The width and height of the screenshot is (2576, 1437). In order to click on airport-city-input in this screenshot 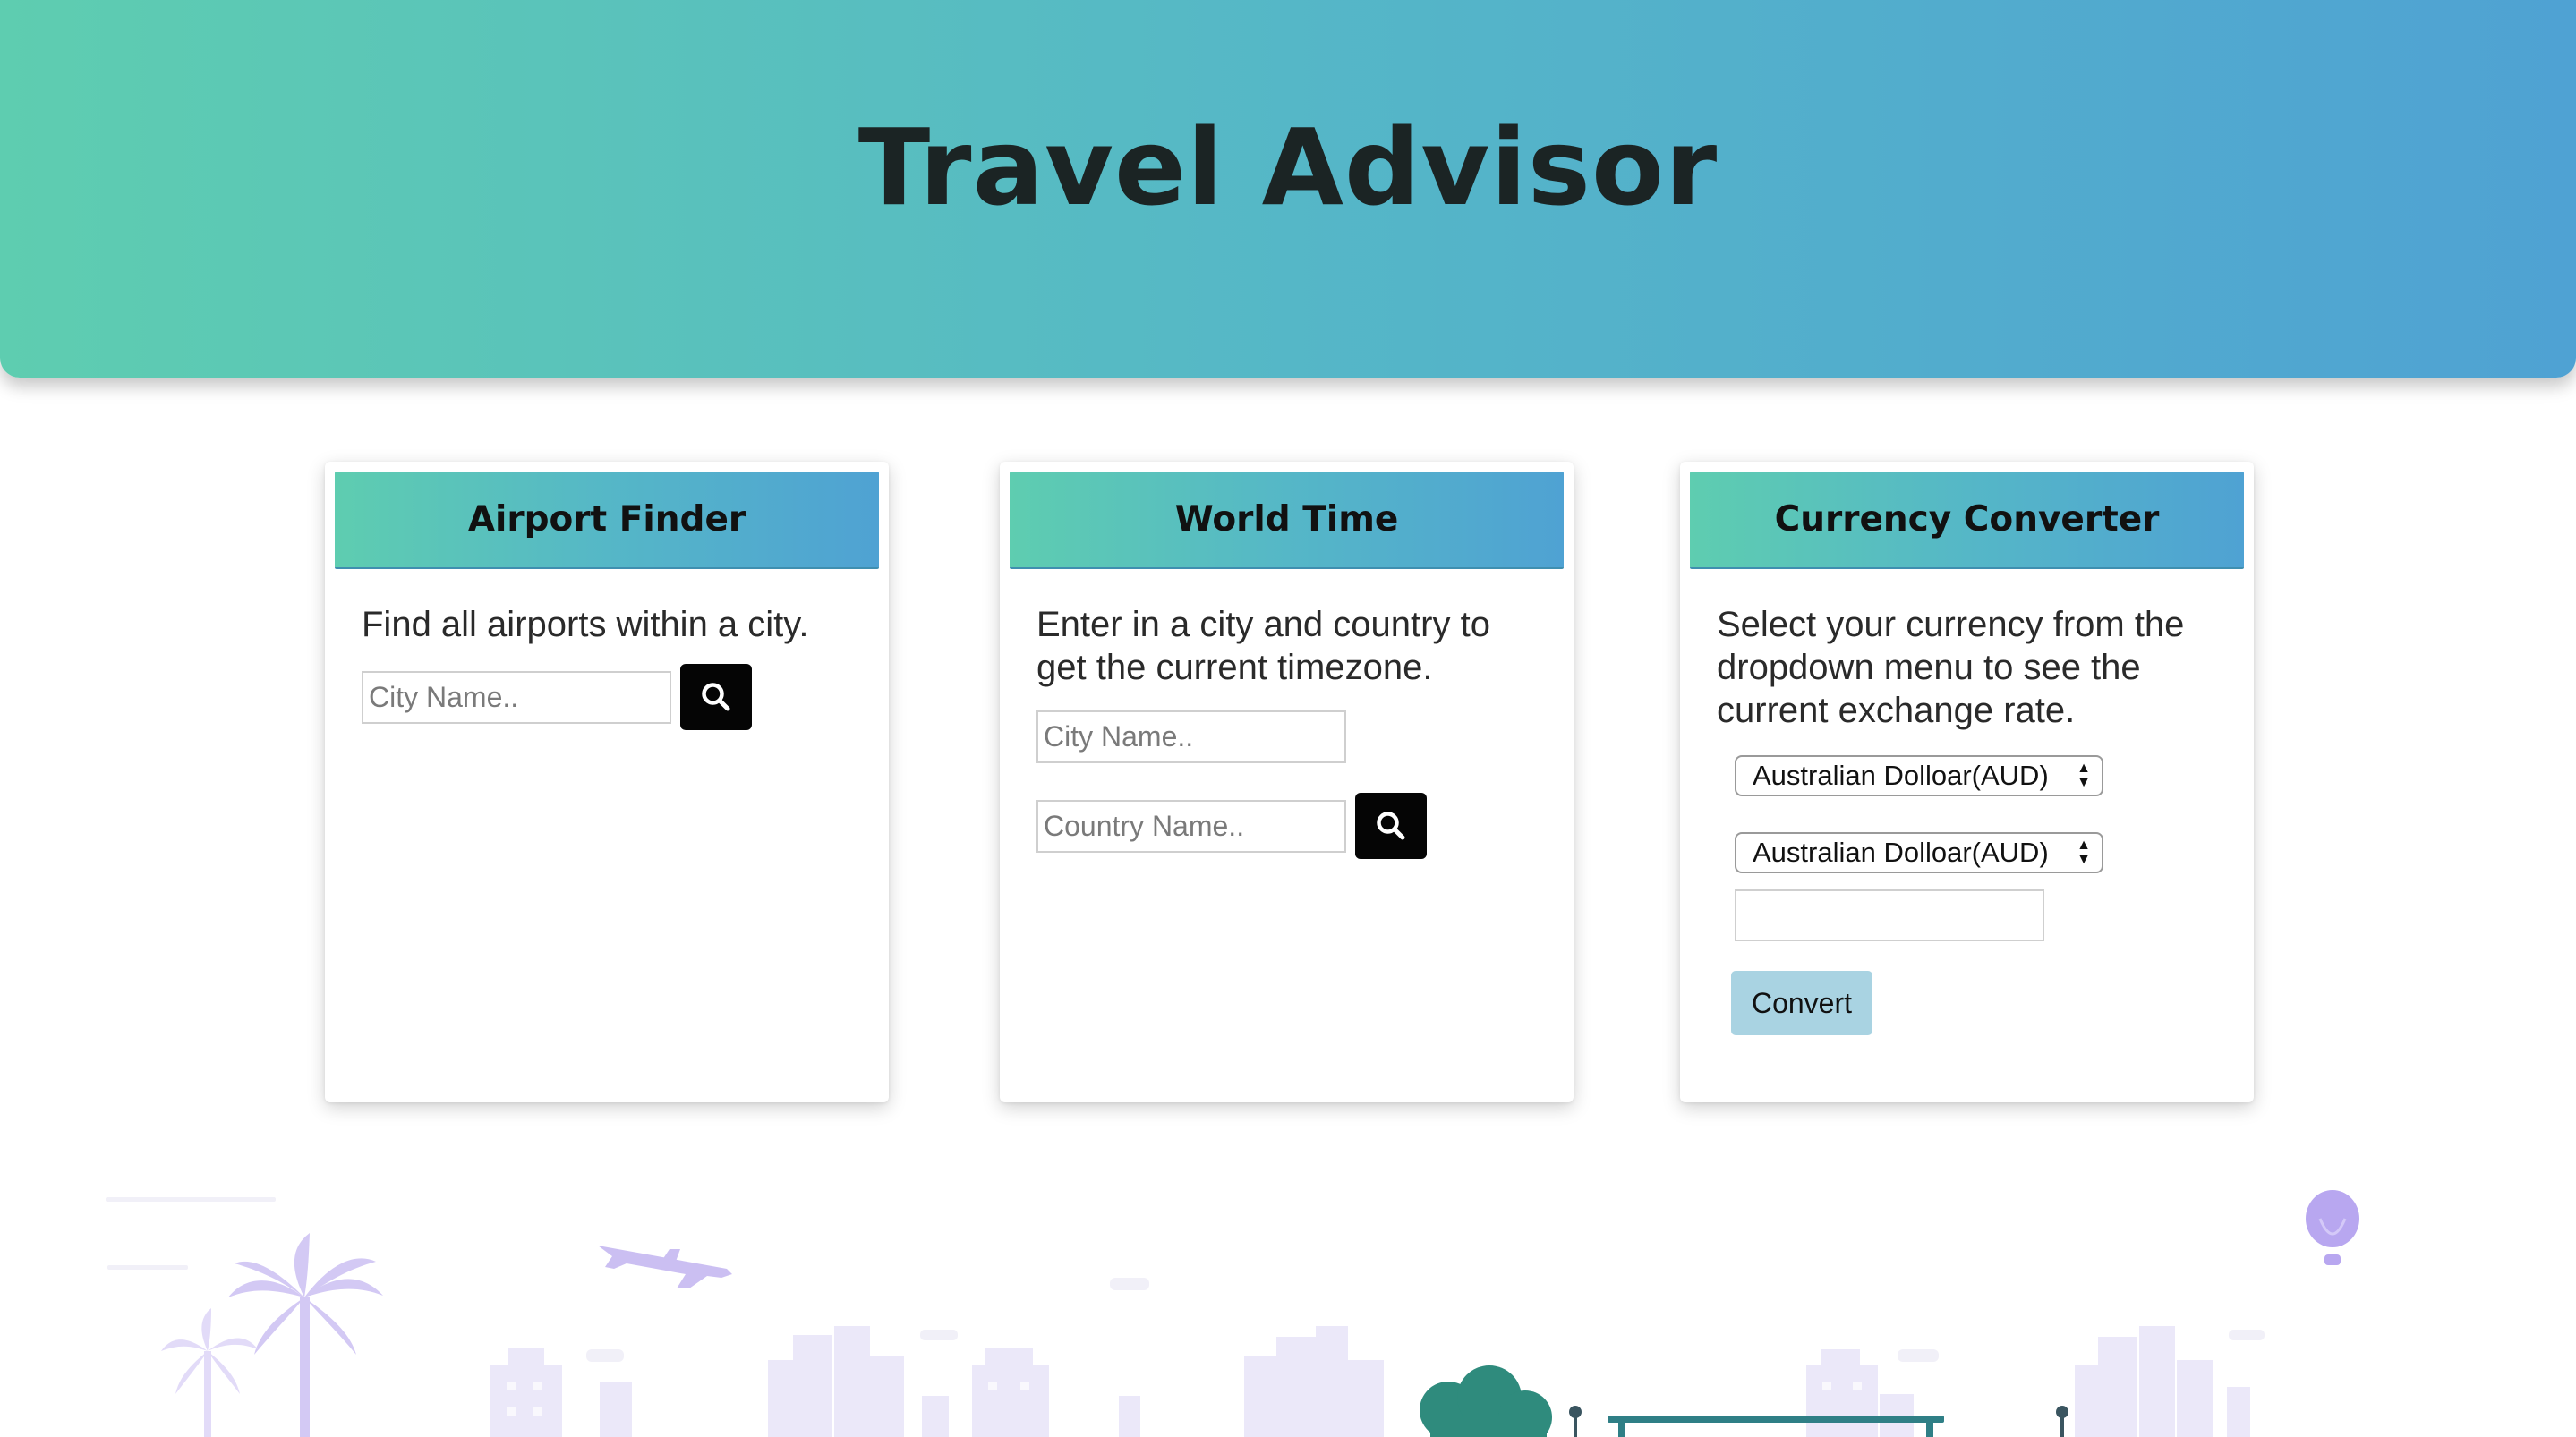, I will do `click(516, 697)`.